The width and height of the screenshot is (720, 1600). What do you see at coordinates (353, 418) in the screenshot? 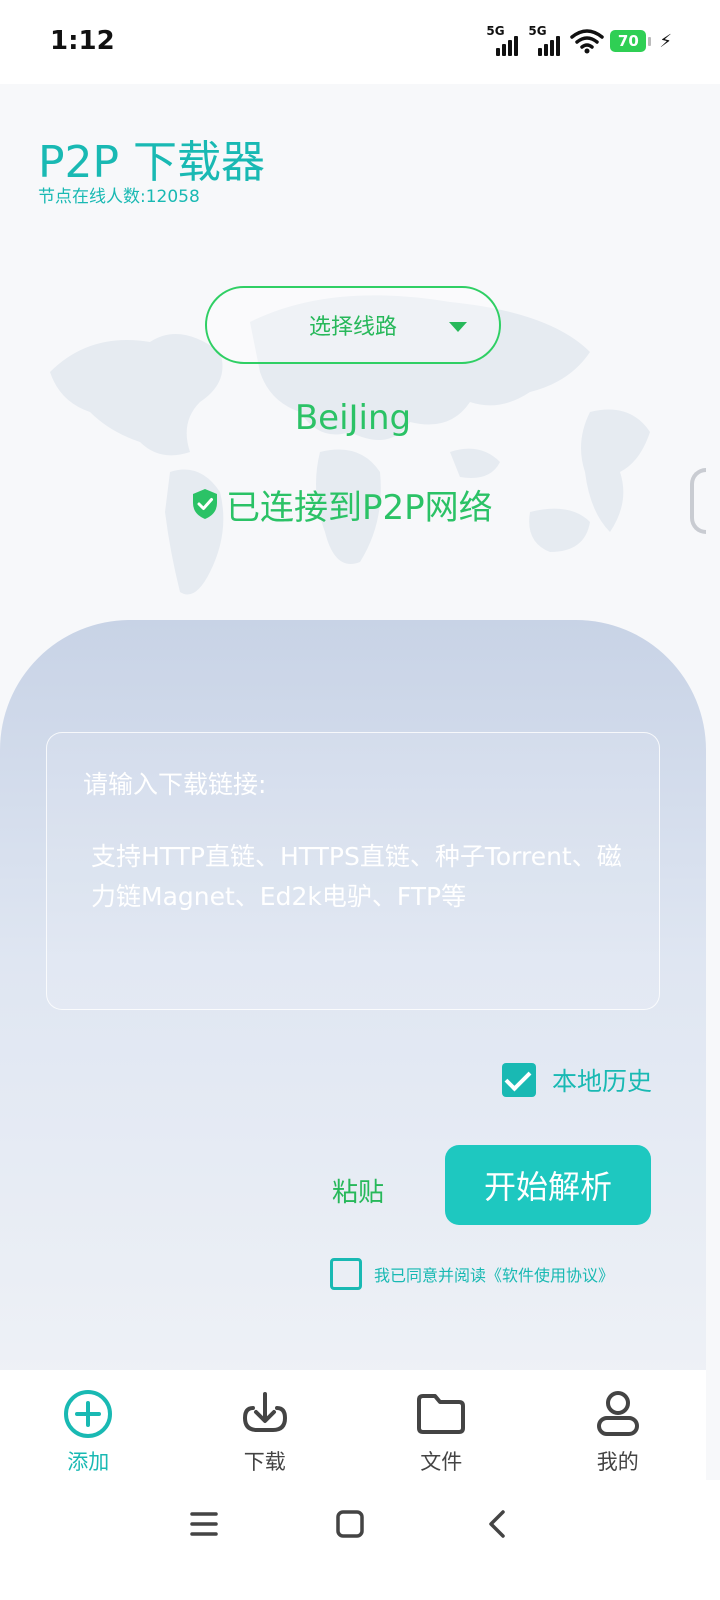
I see `city-label: BeiJing` at bounding box center [353, 418].